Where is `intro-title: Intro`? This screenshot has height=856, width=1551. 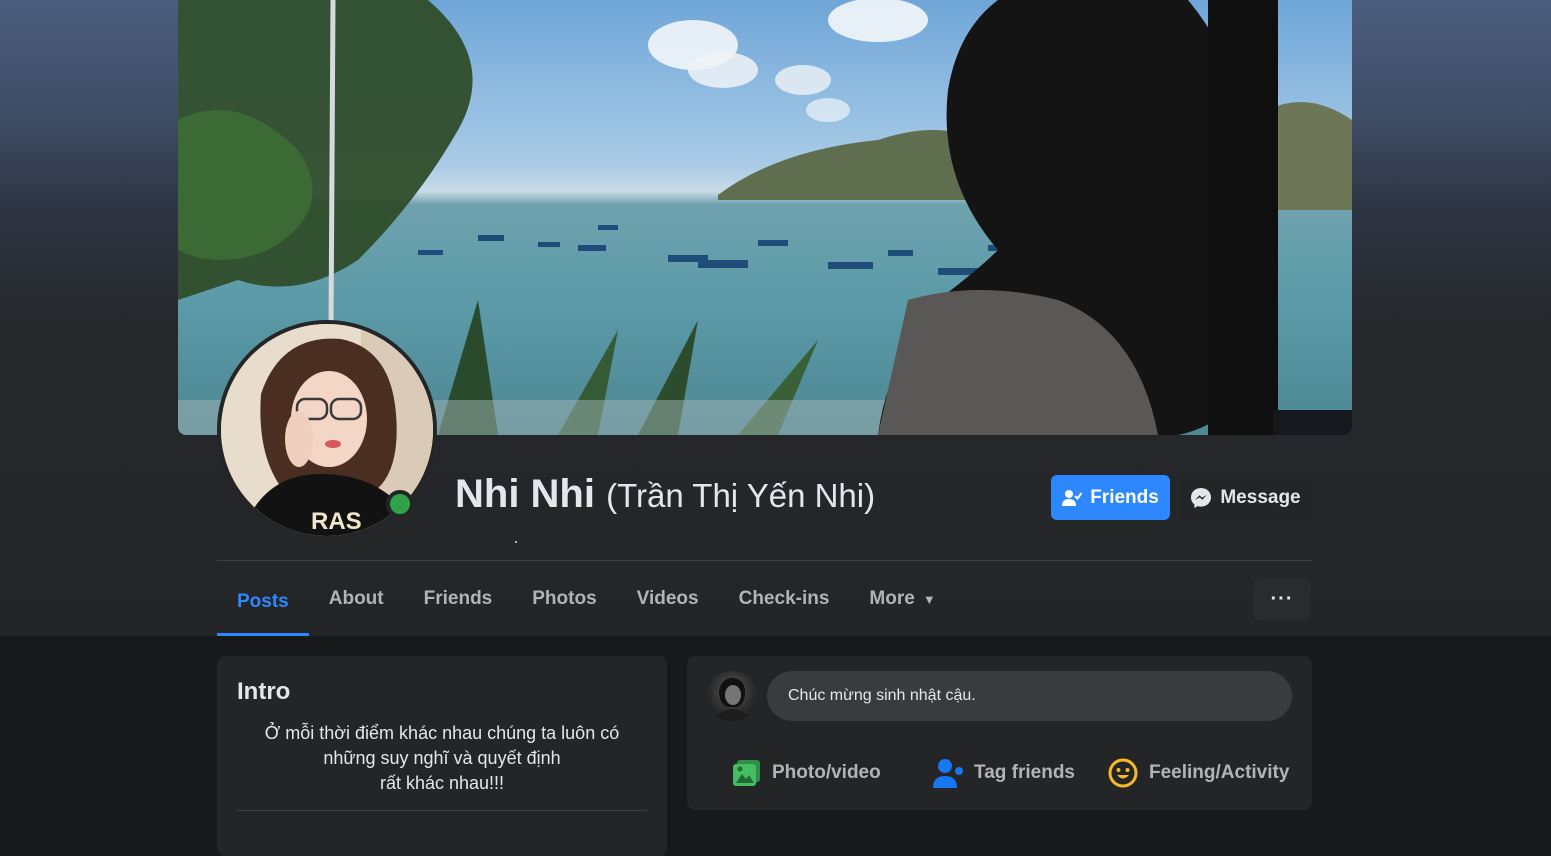
intro-title: Intro is located at coordinates (264, 691).